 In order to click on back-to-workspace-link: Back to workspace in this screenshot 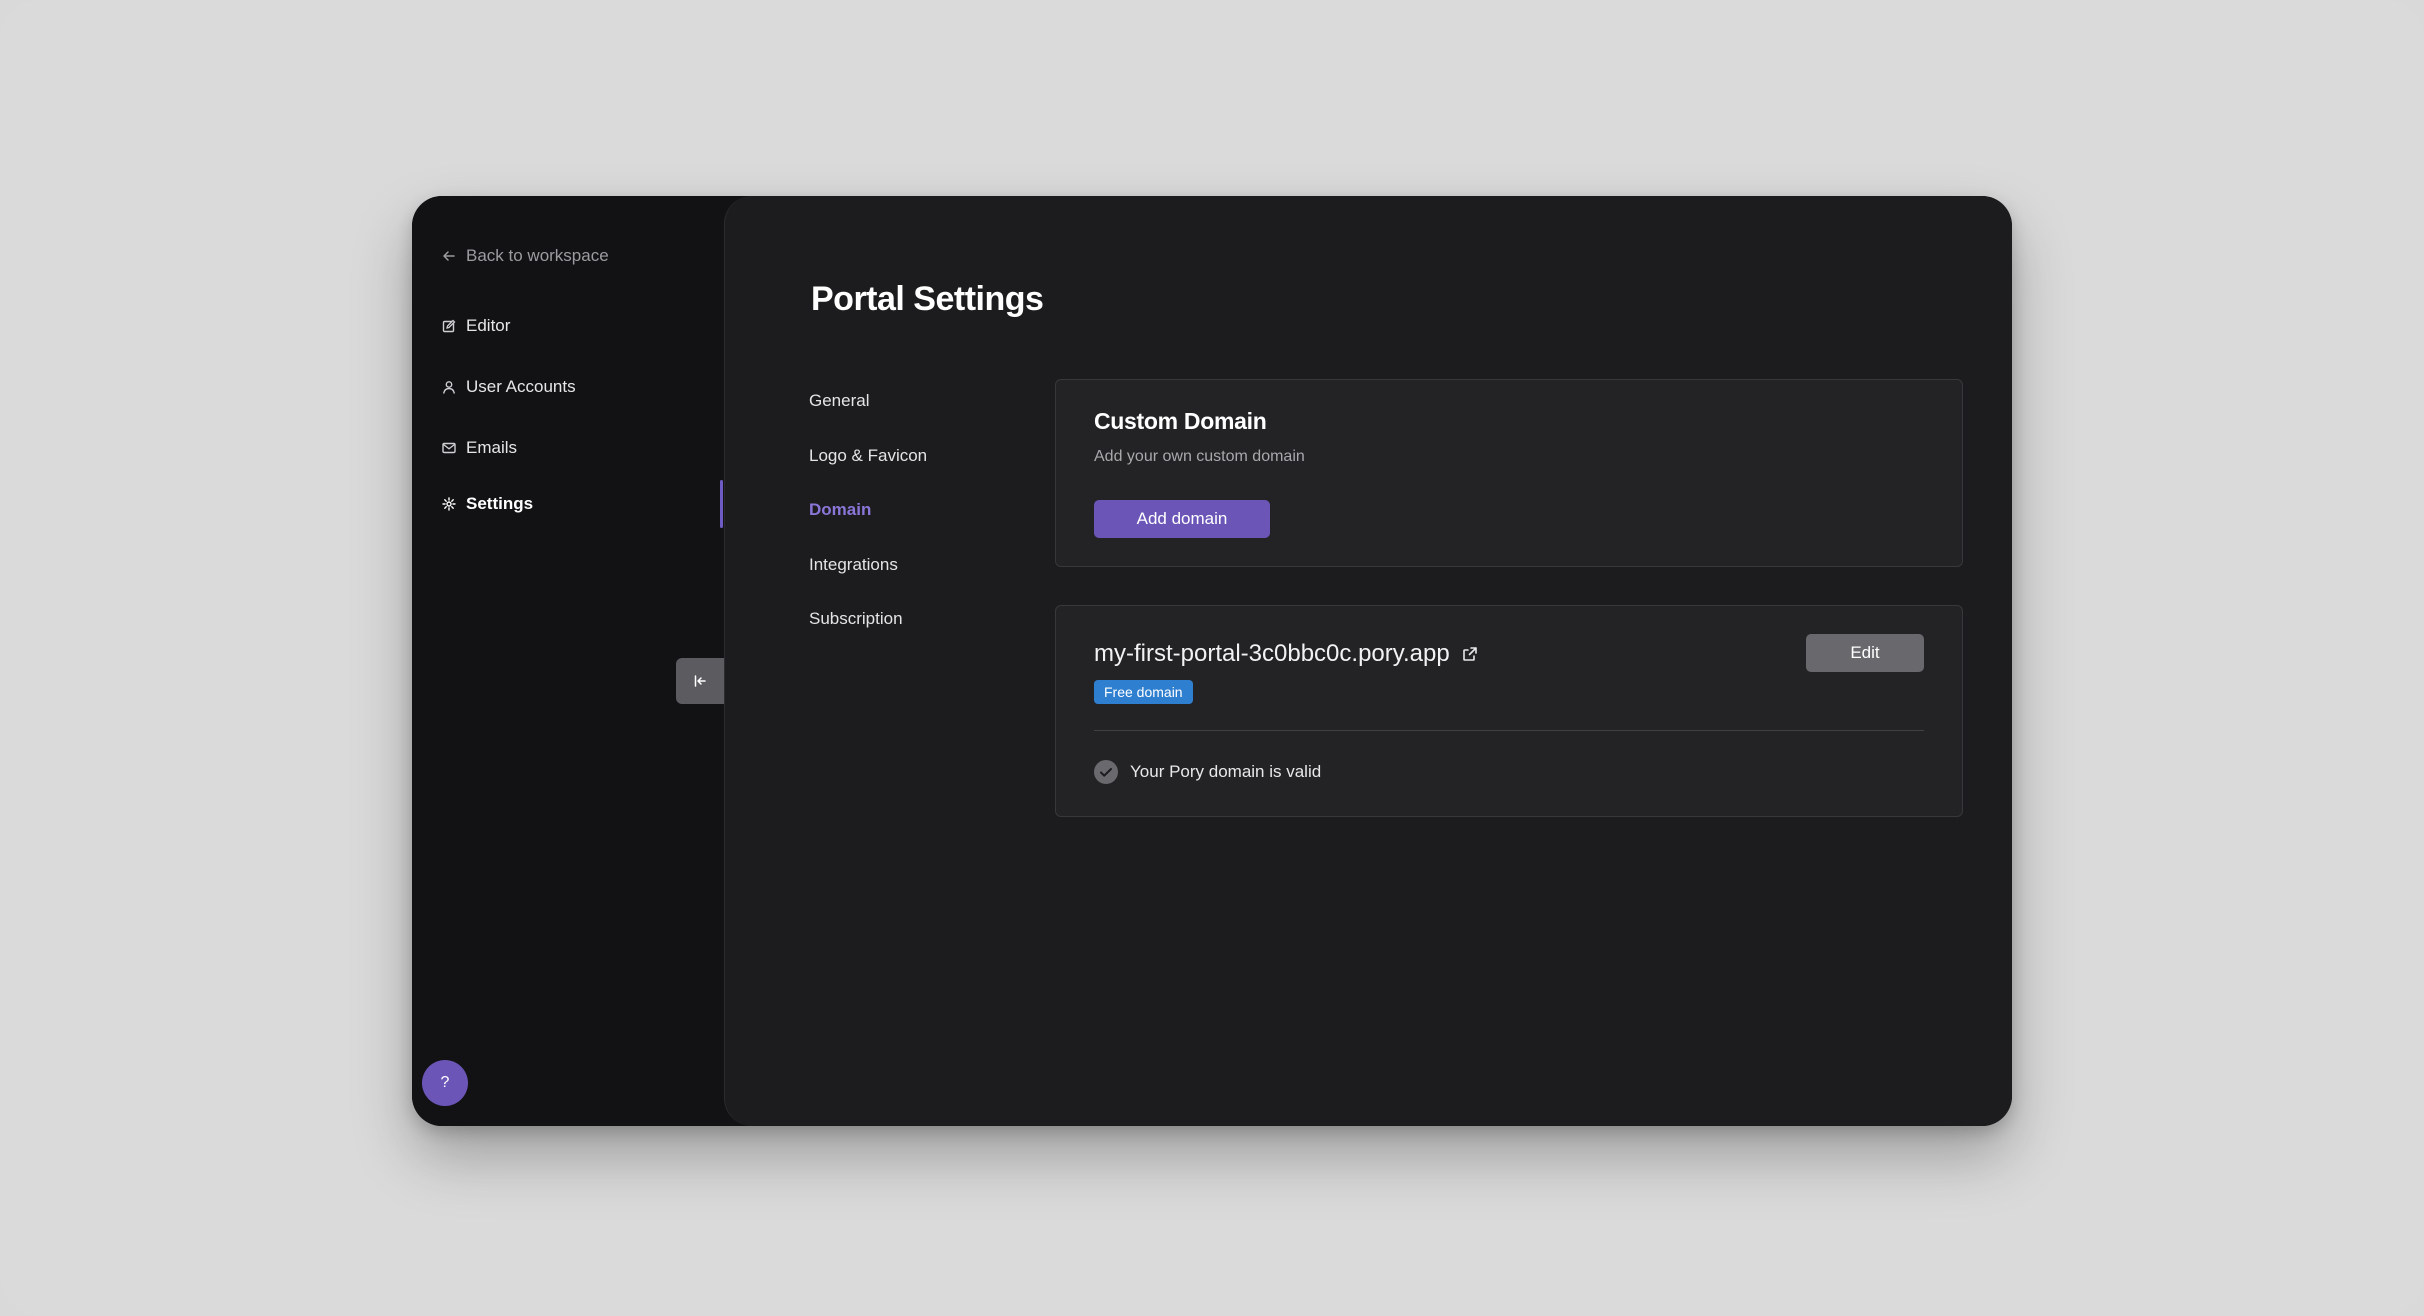, I will do `click(525, 256)`.